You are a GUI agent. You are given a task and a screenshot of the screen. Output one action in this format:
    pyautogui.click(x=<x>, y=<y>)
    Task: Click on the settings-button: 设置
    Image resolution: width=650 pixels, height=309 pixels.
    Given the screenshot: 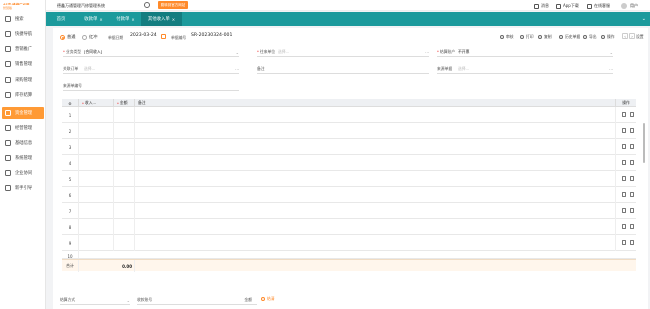 What is the action you would take?
    pyautogui.click(x=640, y=37)
    